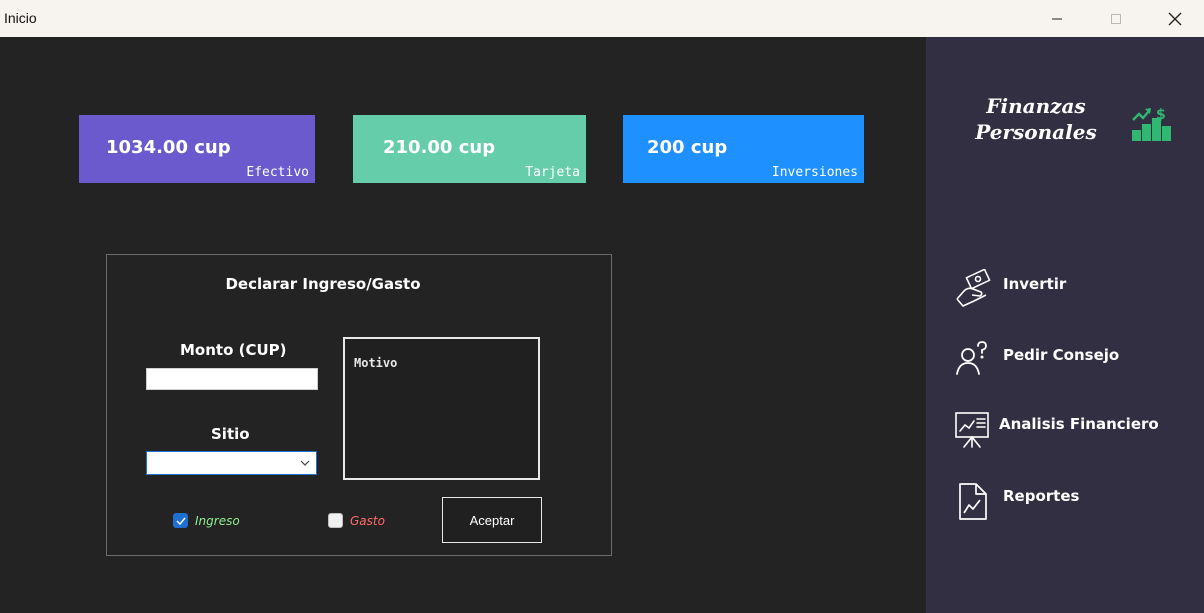 This screenshot has height=613, width=1204. I want to click on maximize-icon, so click(1116, 18).